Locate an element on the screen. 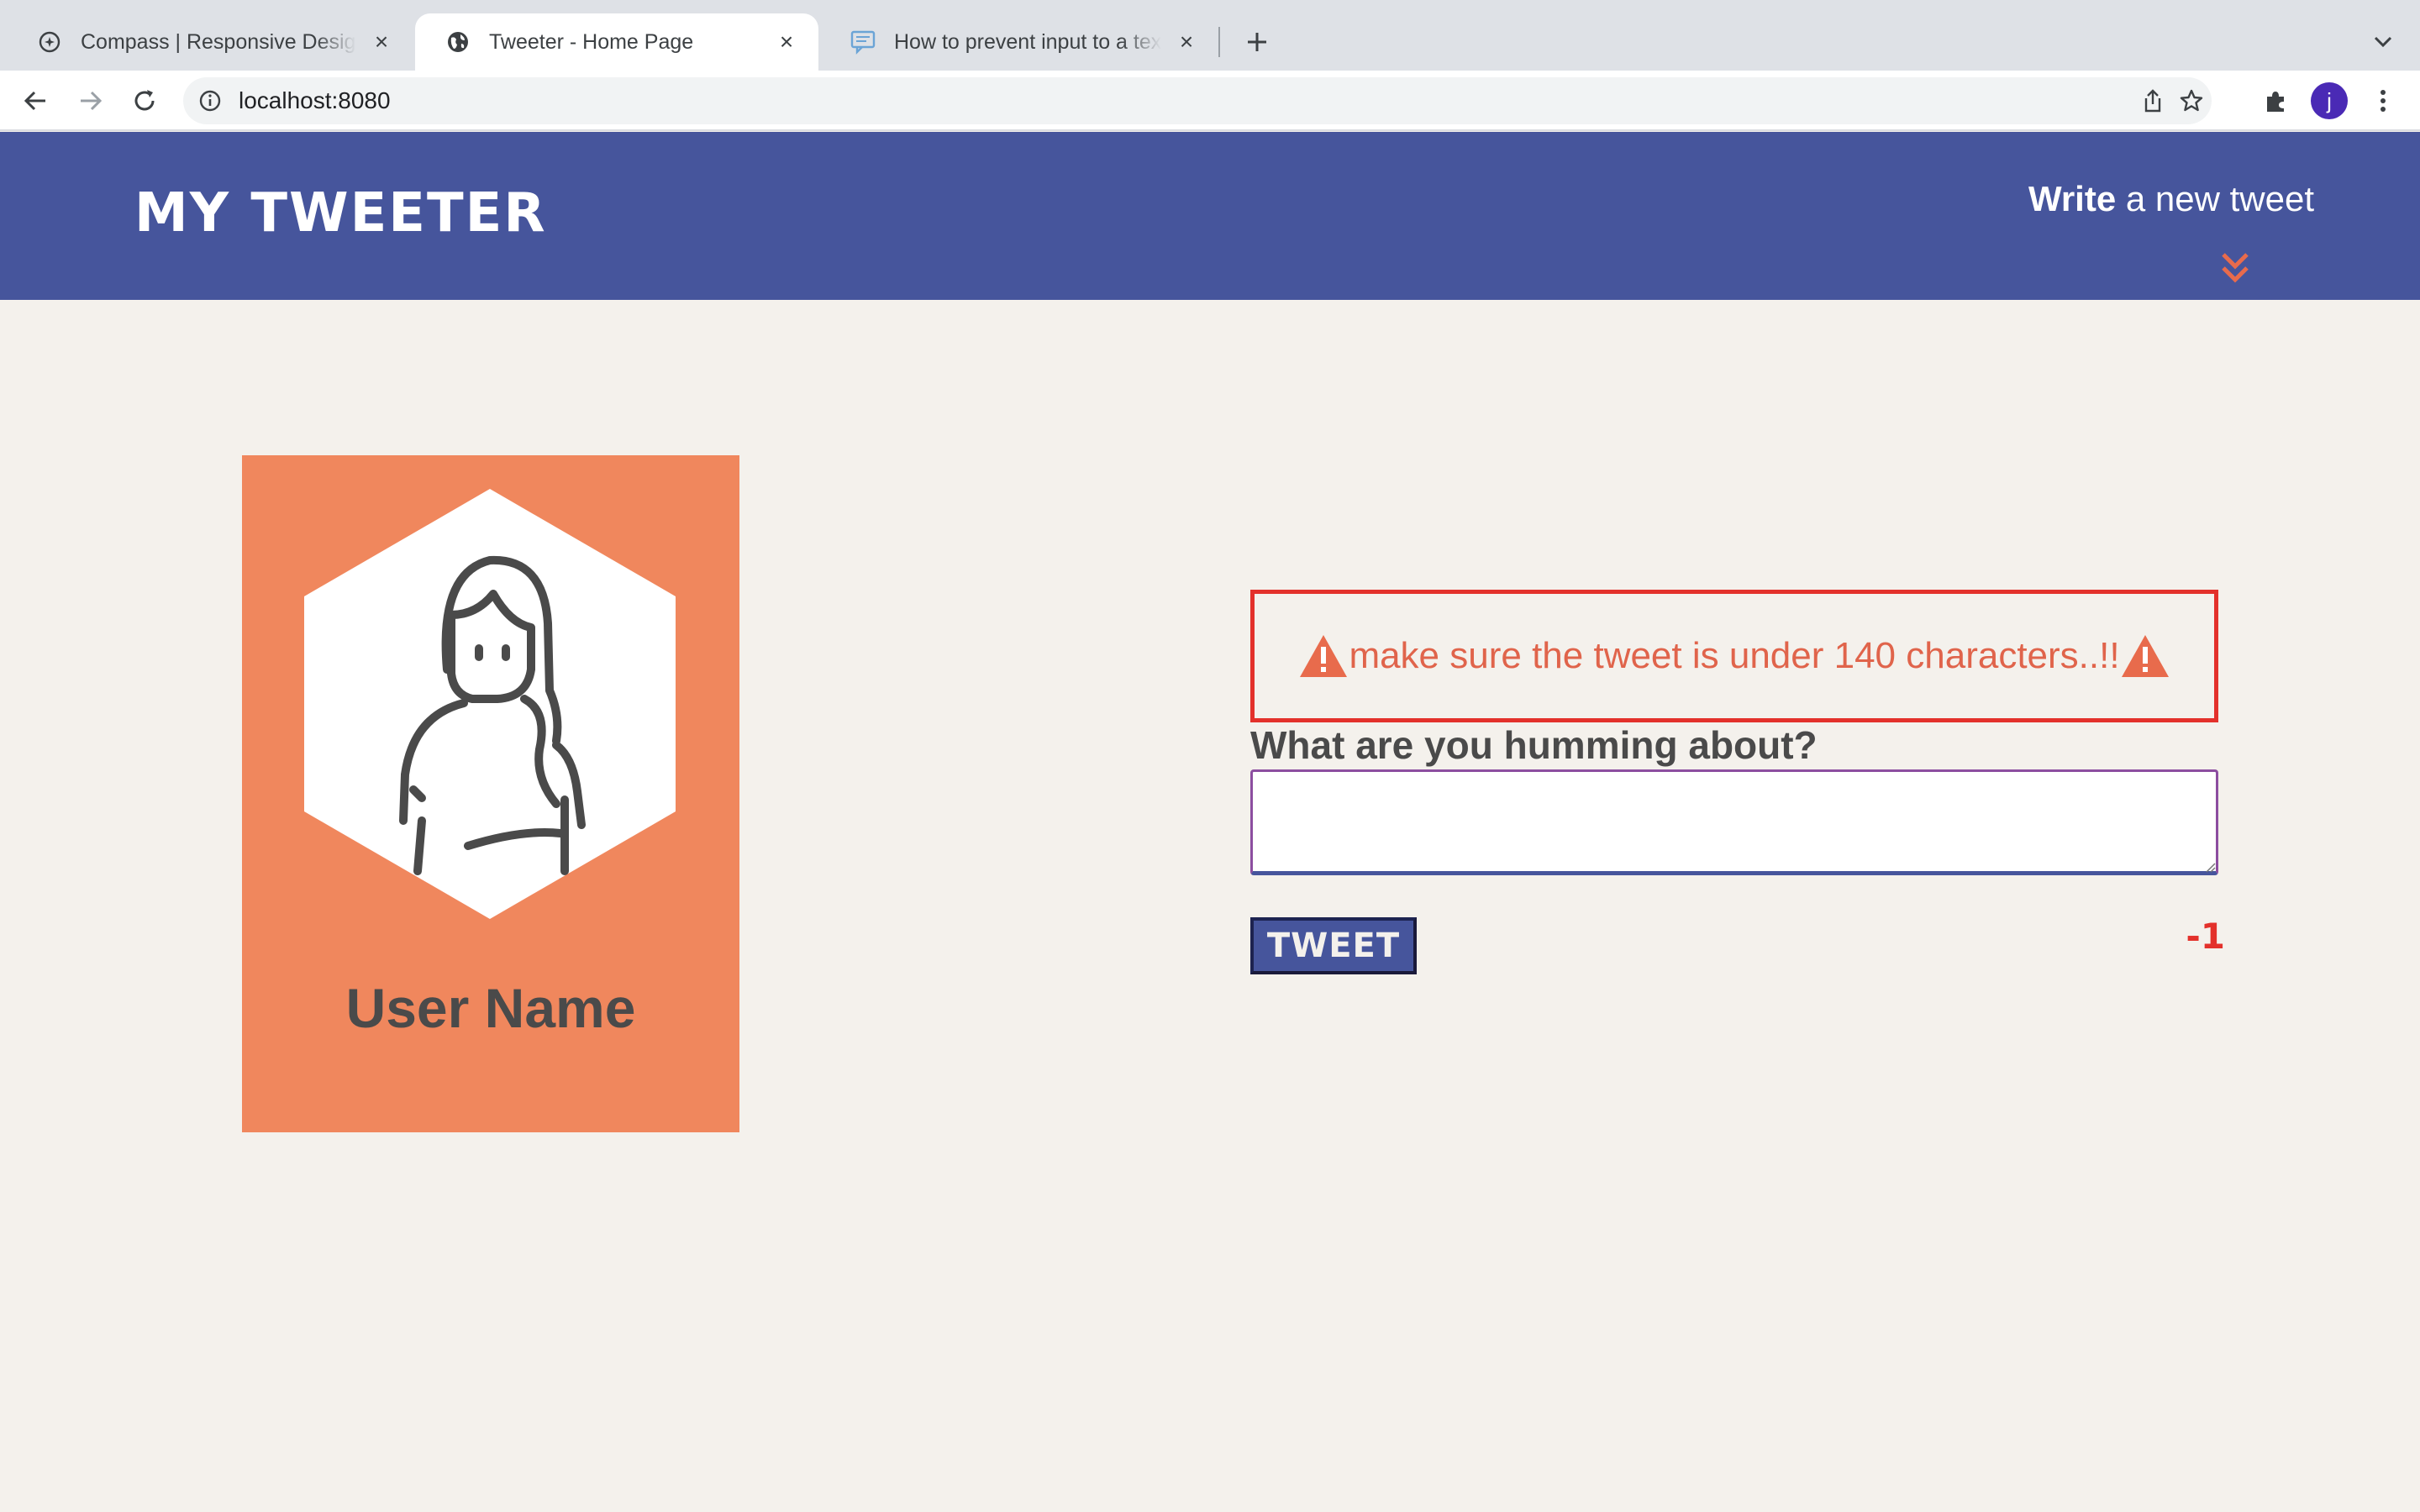 The image size is (2420, 1512). tab-compass: Compass | Responsive Design × is located at coordinates (210, 42).